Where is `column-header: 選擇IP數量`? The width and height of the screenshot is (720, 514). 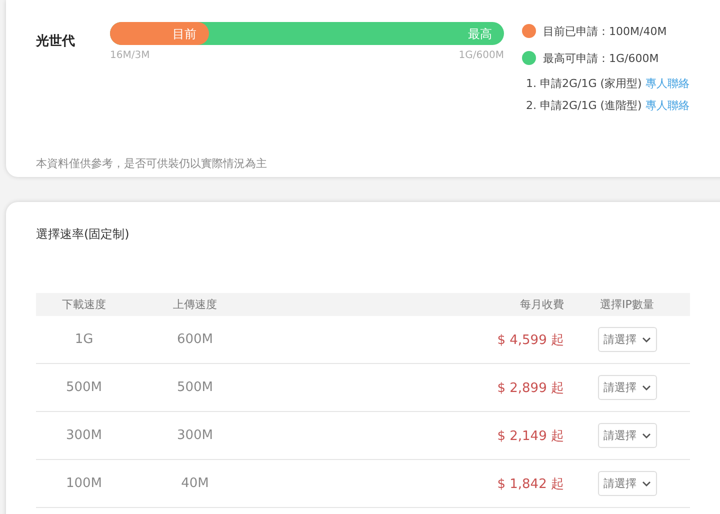 column-header: 選擇IP數量 is located at coordinates (627, 304).